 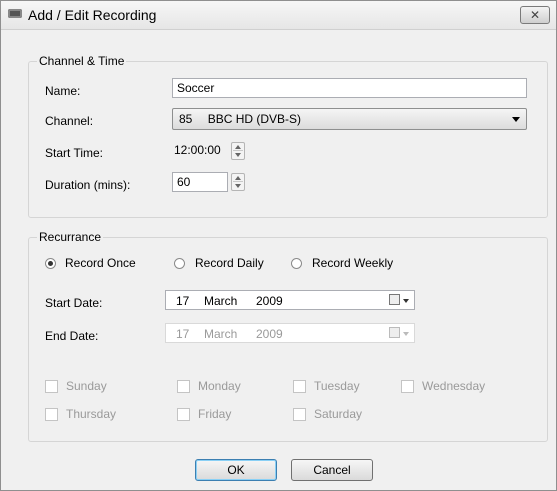 What do you see at coordinates (63, 91) in the screenshot?
I see `name-label: Name:` at bounding box center [63, 91].